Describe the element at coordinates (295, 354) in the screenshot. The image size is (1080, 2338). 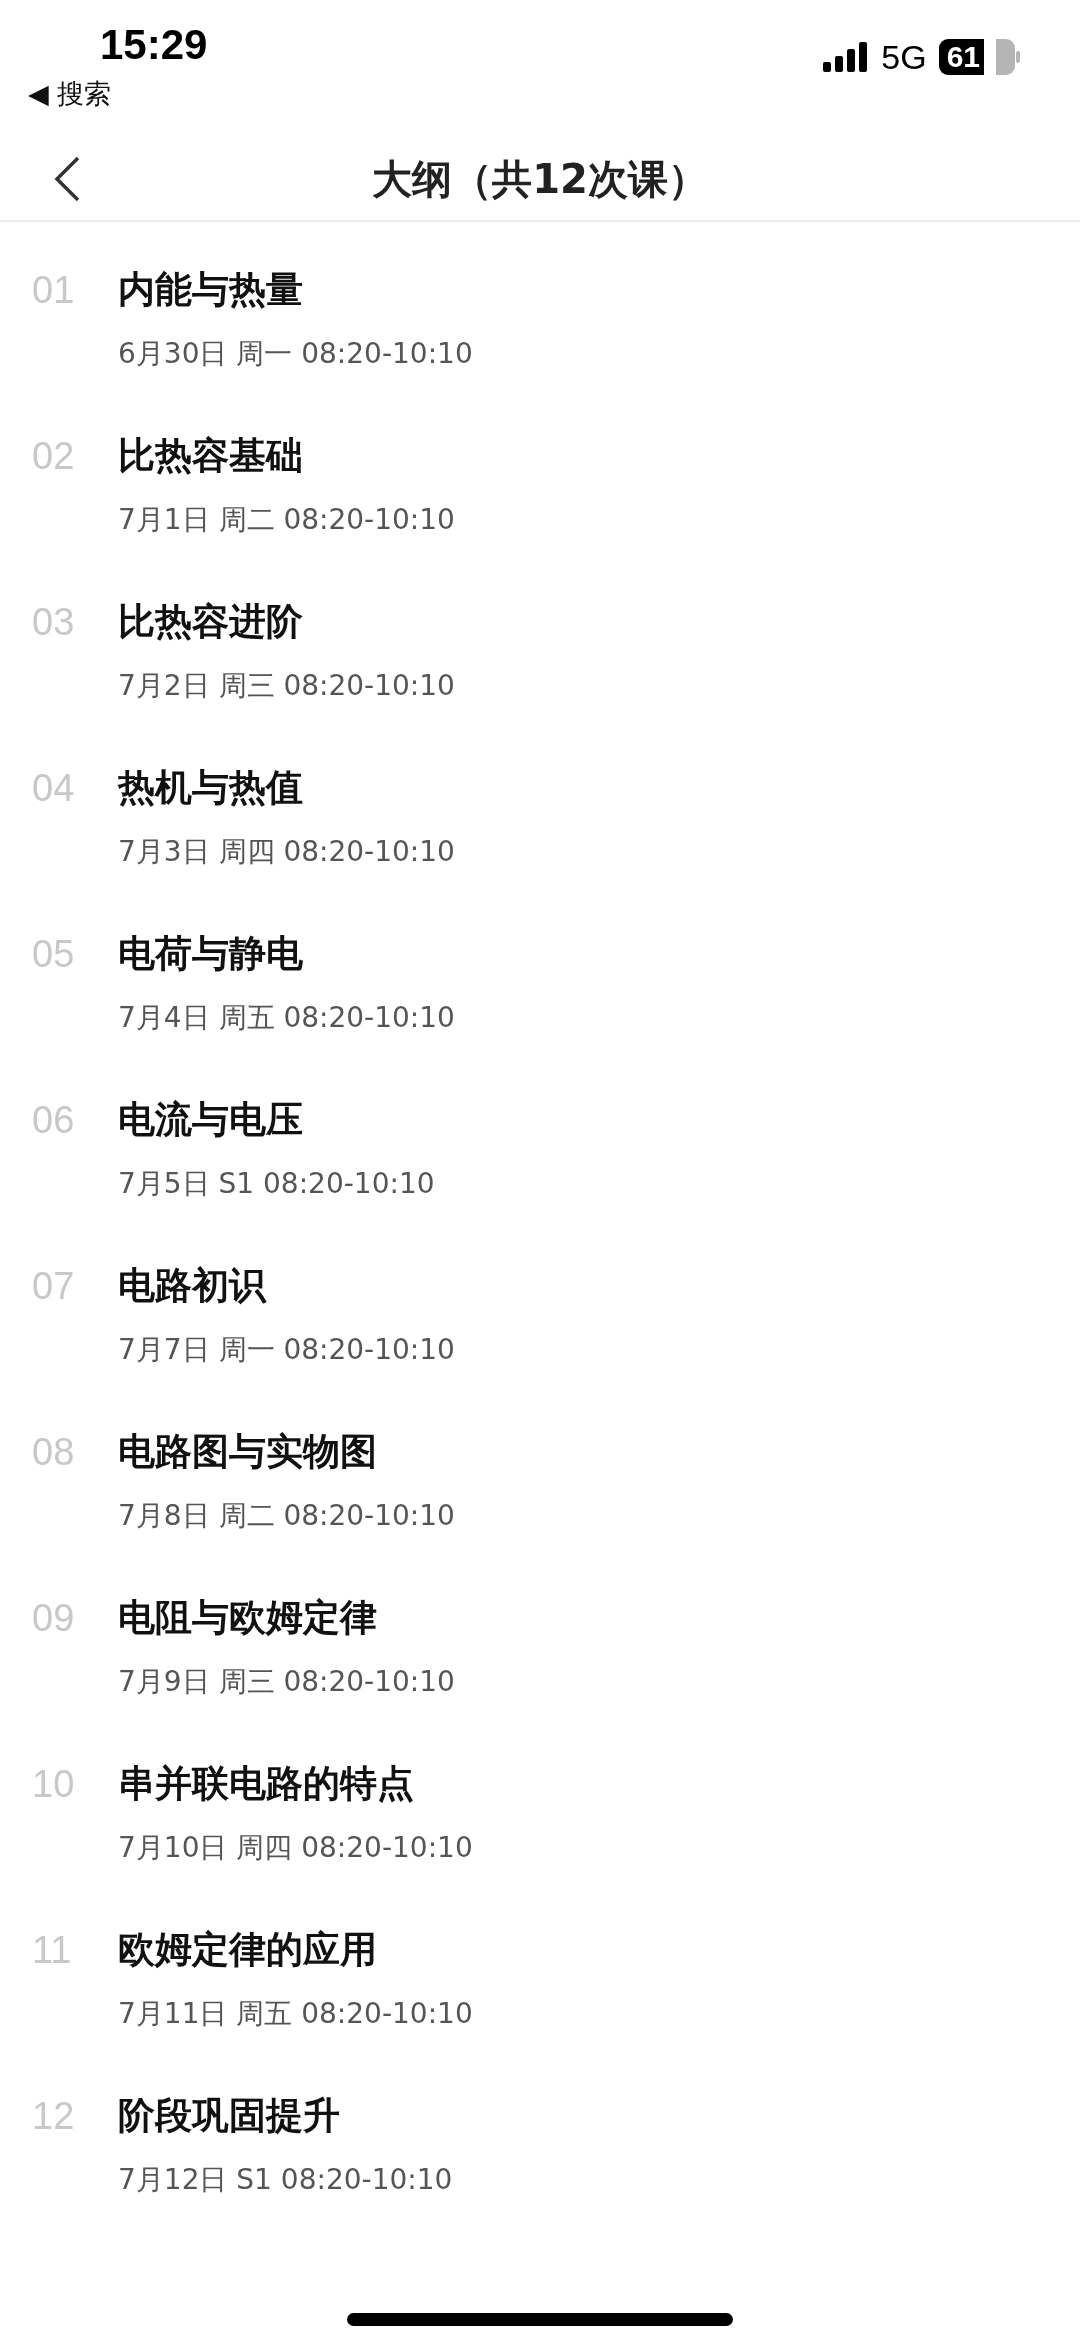
I see `lesson-schedule: 6月30日 周一 08:20-10:10` at that location.